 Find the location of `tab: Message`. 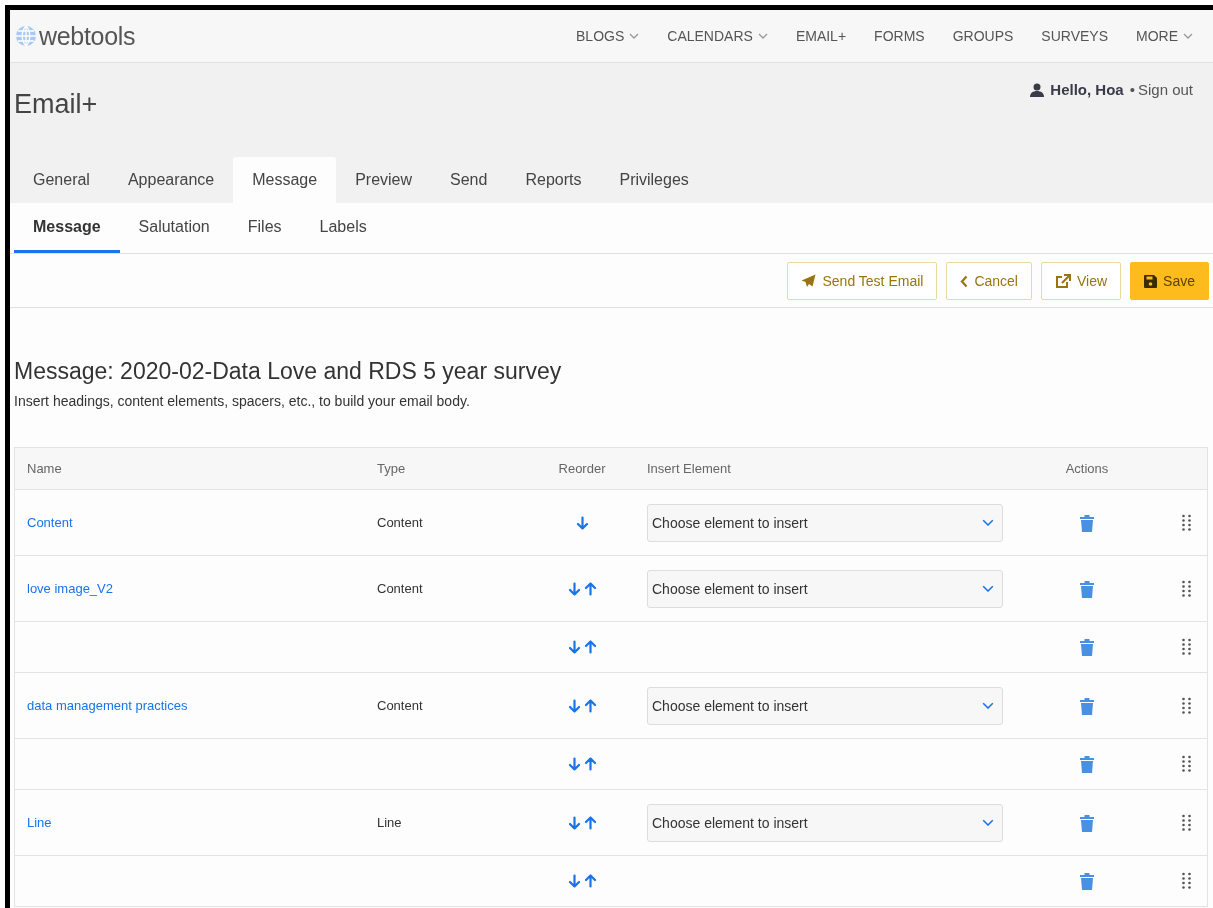

tab: Message is located at coordinates (285, 180).